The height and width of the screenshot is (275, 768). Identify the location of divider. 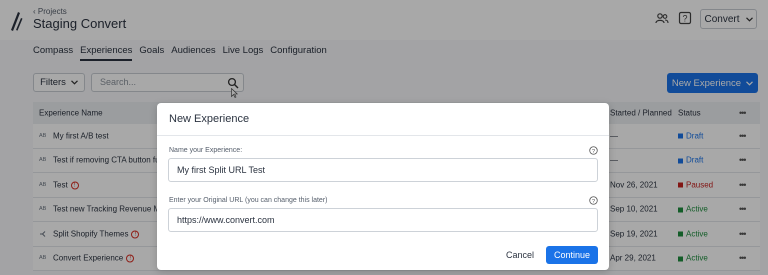
(383, 135).